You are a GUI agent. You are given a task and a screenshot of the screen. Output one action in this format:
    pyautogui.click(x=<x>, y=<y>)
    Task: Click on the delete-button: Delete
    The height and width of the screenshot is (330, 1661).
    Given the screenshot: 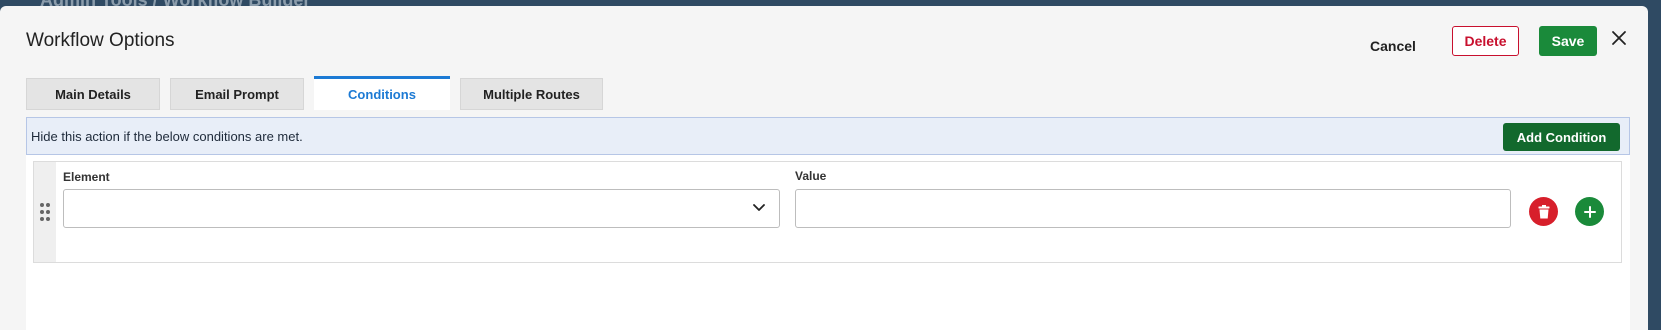 What is the action you would take?
    pyautogui.click(x=1485, y=41)
    